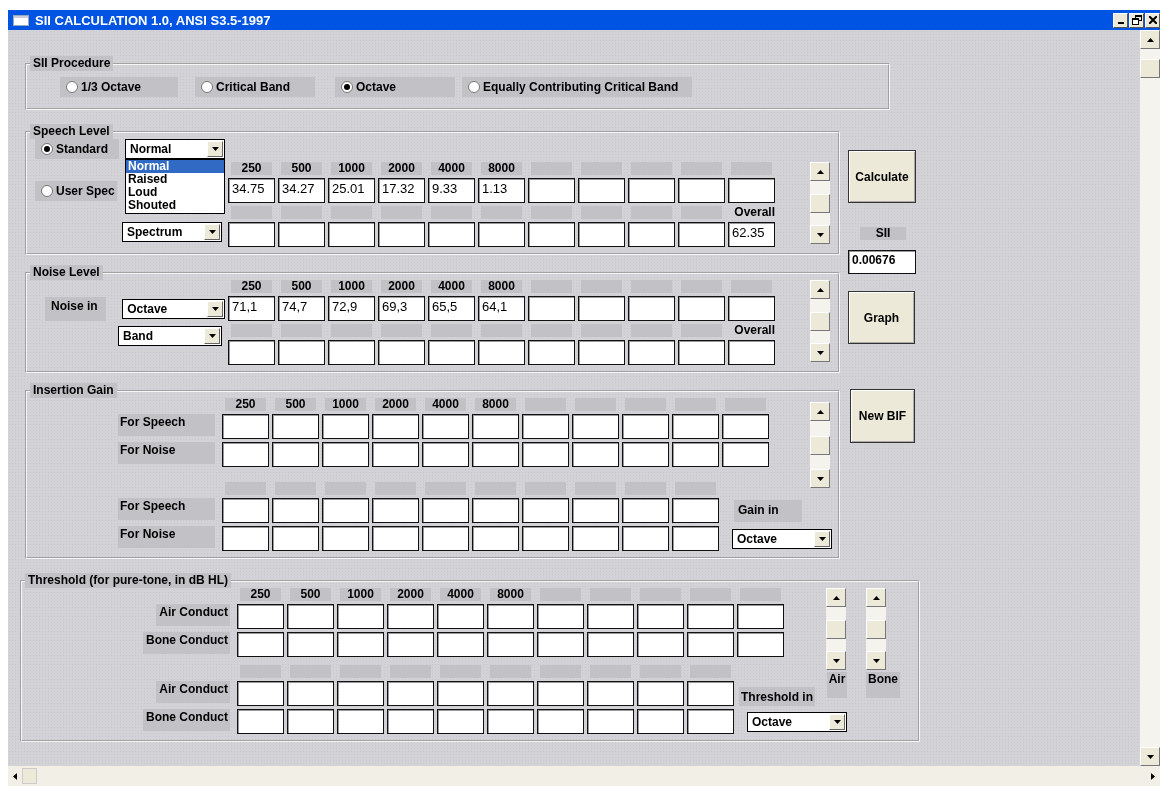  I want to click on dropdown: Normal, so click(175, 149).